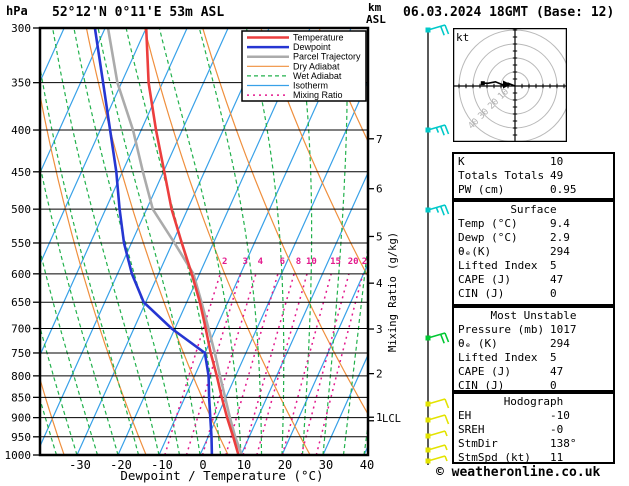  Describe the element at coordinates (17, 11) in the screenshot. I see `pressure-unit-label: hPa` at that location.